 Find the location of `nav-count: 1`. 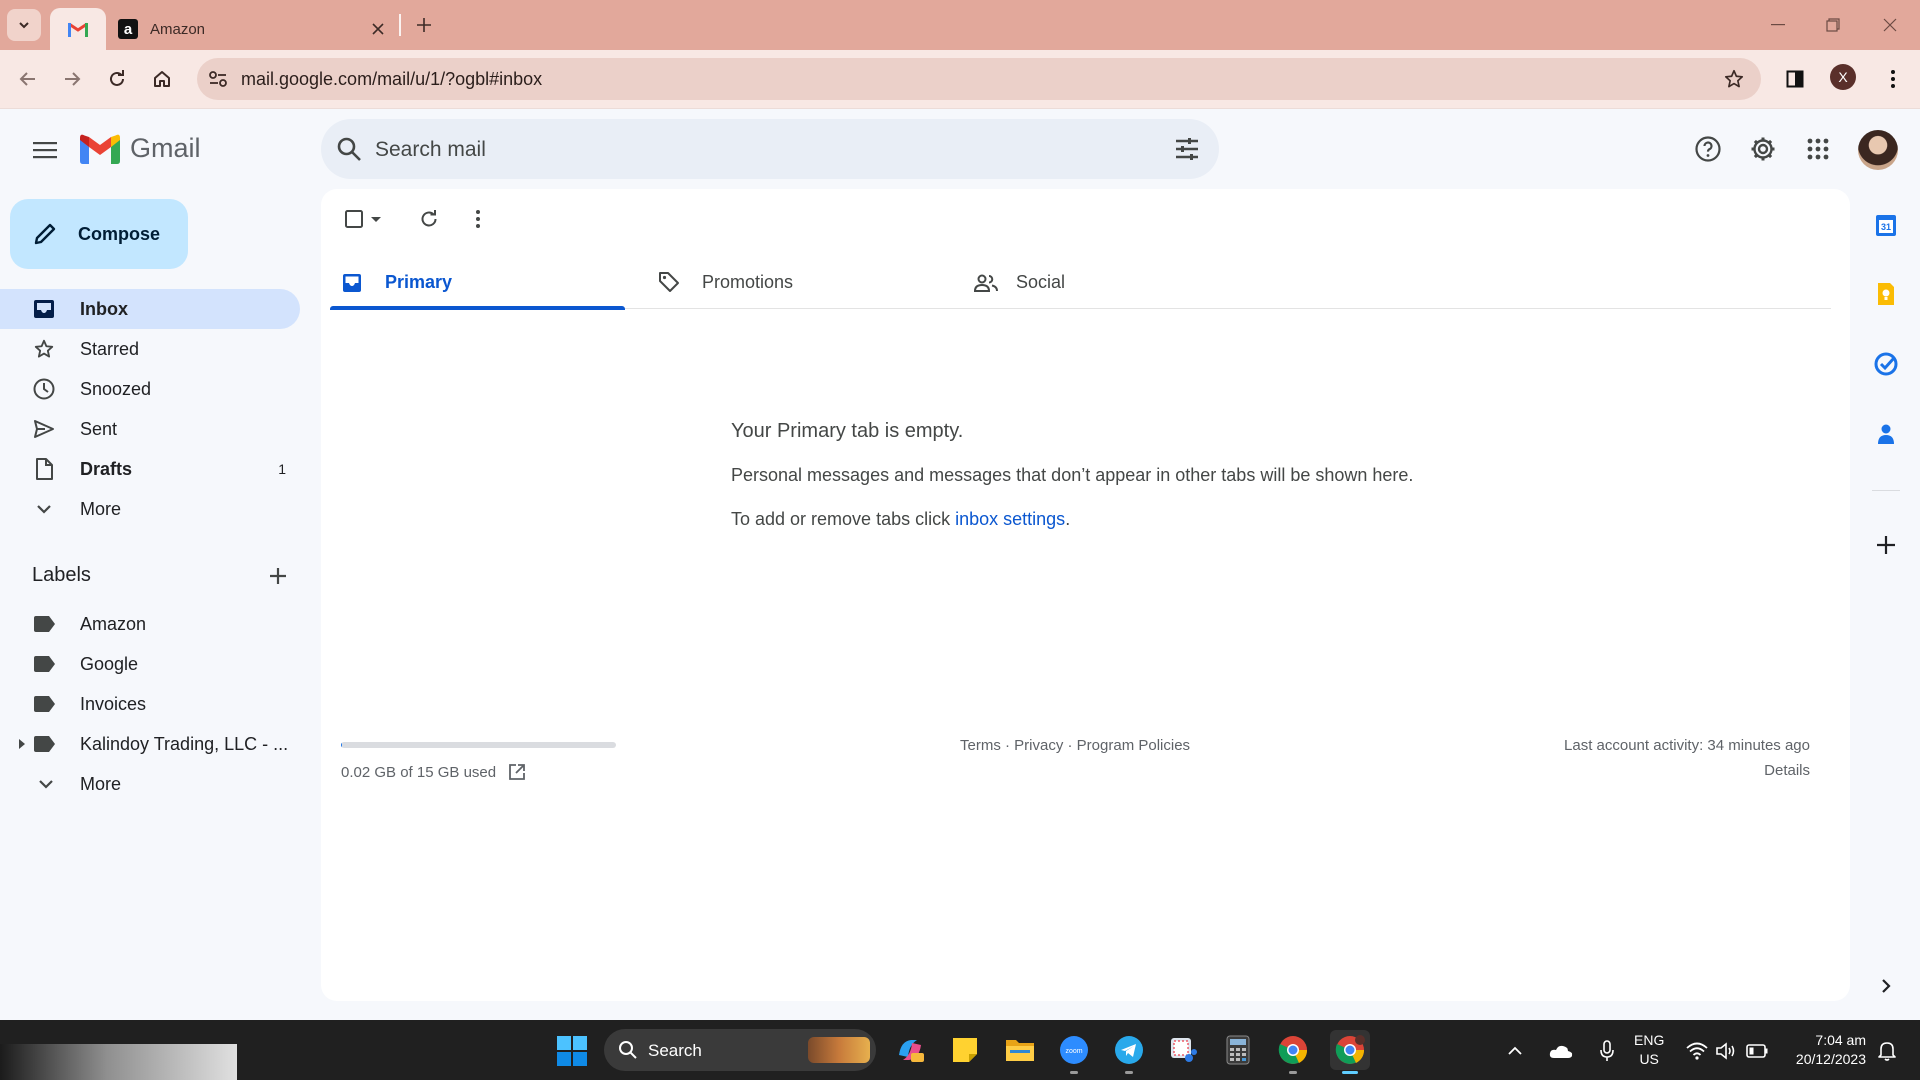

nav-count: 1 is located at coordinates (282, 469).